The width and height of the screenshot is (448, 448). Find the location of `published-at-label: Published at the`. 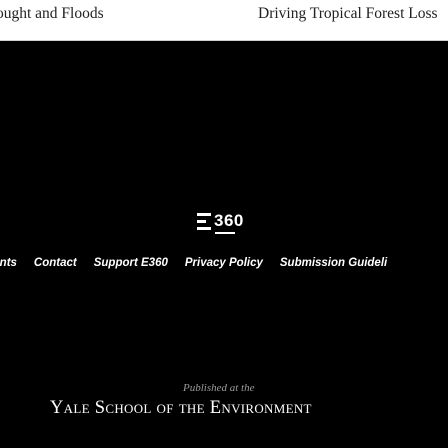

published-at-label: Published at the is located at coordinates (219, 388).